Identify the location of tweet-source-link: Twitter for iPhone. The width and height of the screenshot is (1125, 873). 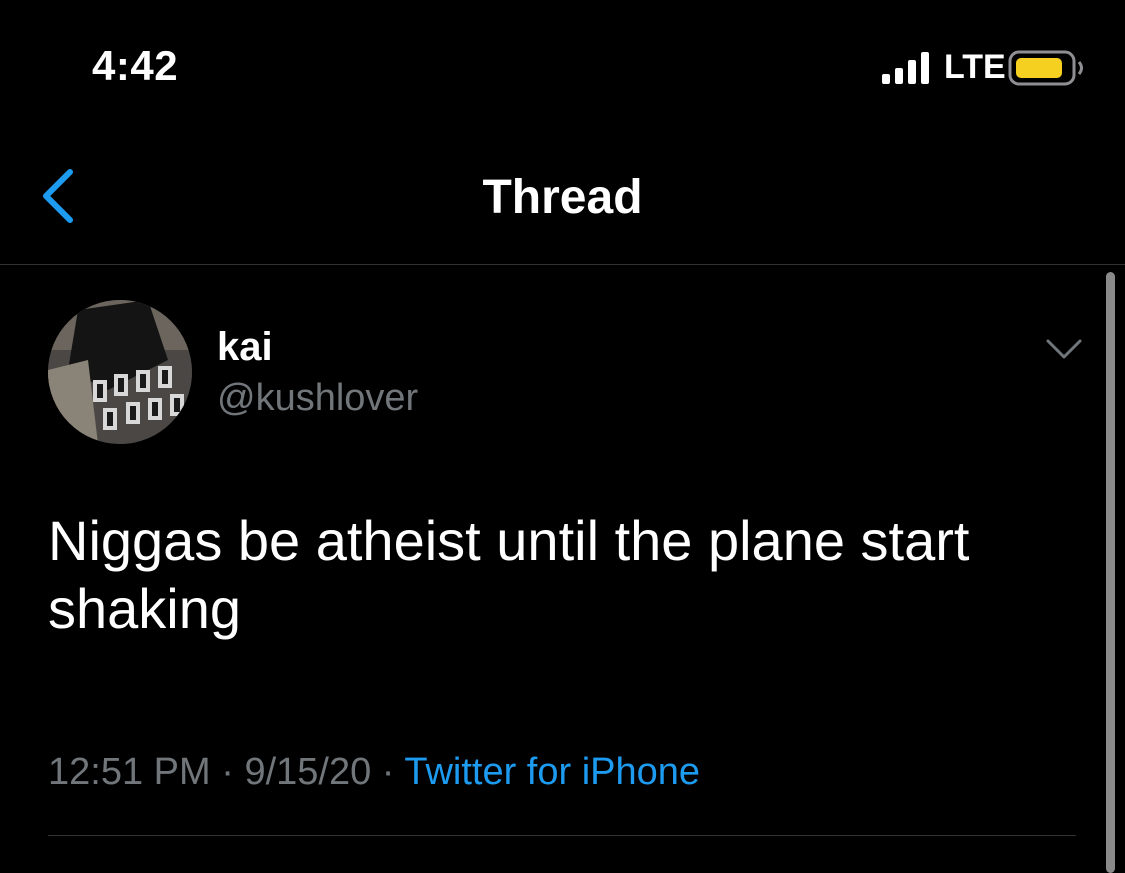
(552, 772).